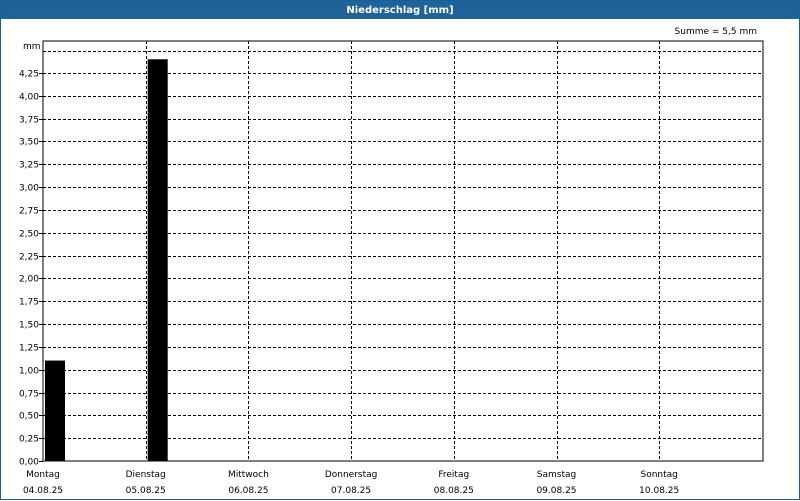  I want to click on x-date-label: 04.08.25, so click(43, 491).